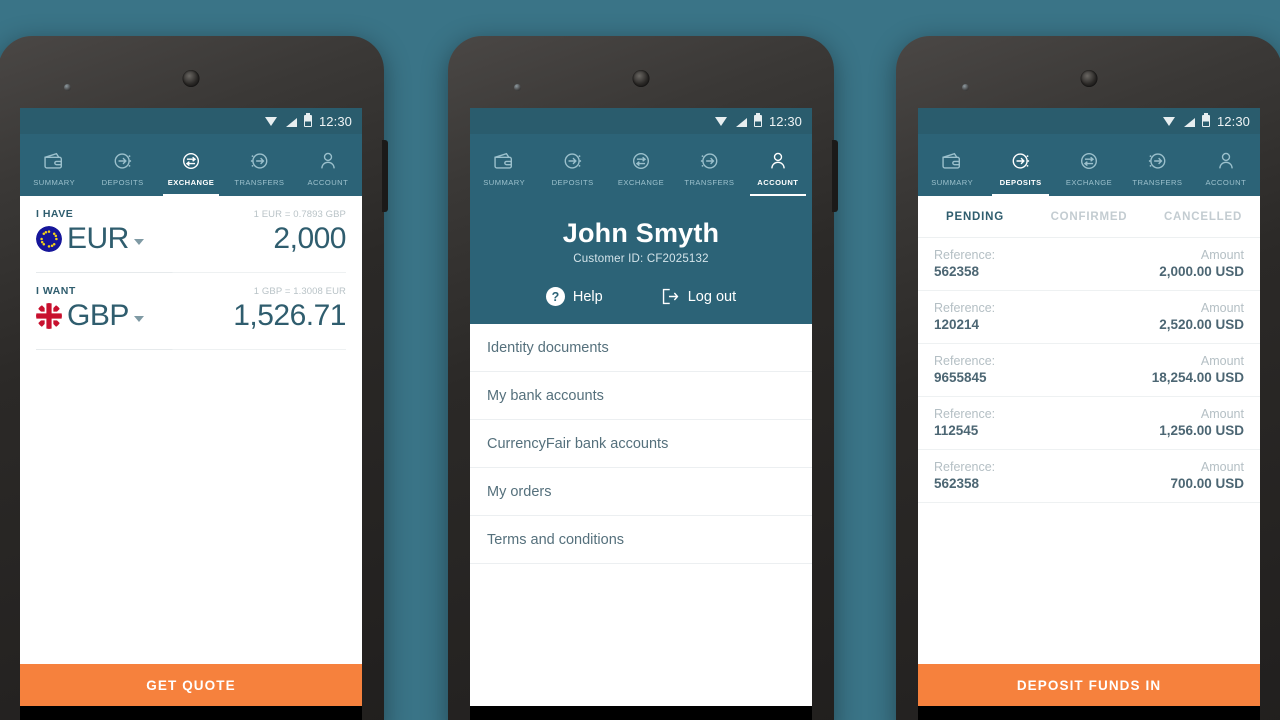 This screenshot has width=1280, height=720. What do you see at coordinates (1207, 483) in the screenshot?
I see `amount-value: 700.00 USD` at bounding box center [1207, 483].